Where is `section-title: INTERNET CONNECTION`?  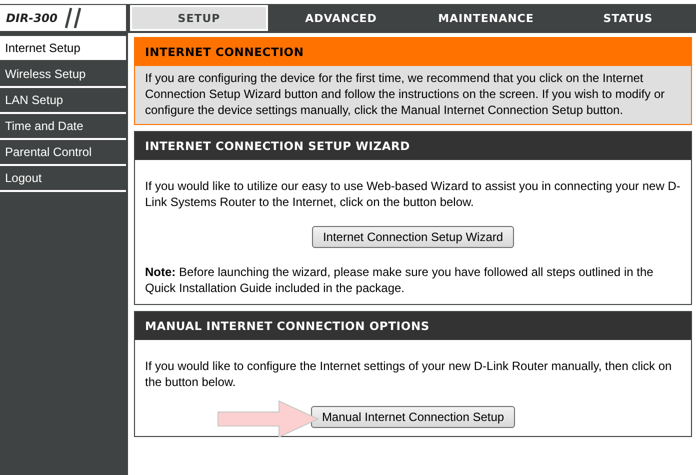 section-title: INTERNET CONNECTION is located at coordinates (413, 52).